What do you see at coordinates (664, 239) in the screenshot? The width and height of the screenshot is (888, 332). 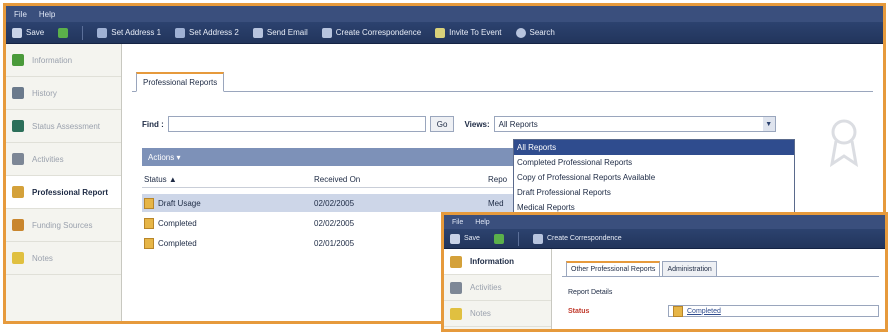 I see `inset-toolbar: Save Create Correspondence` at bounding box center [664, 239].